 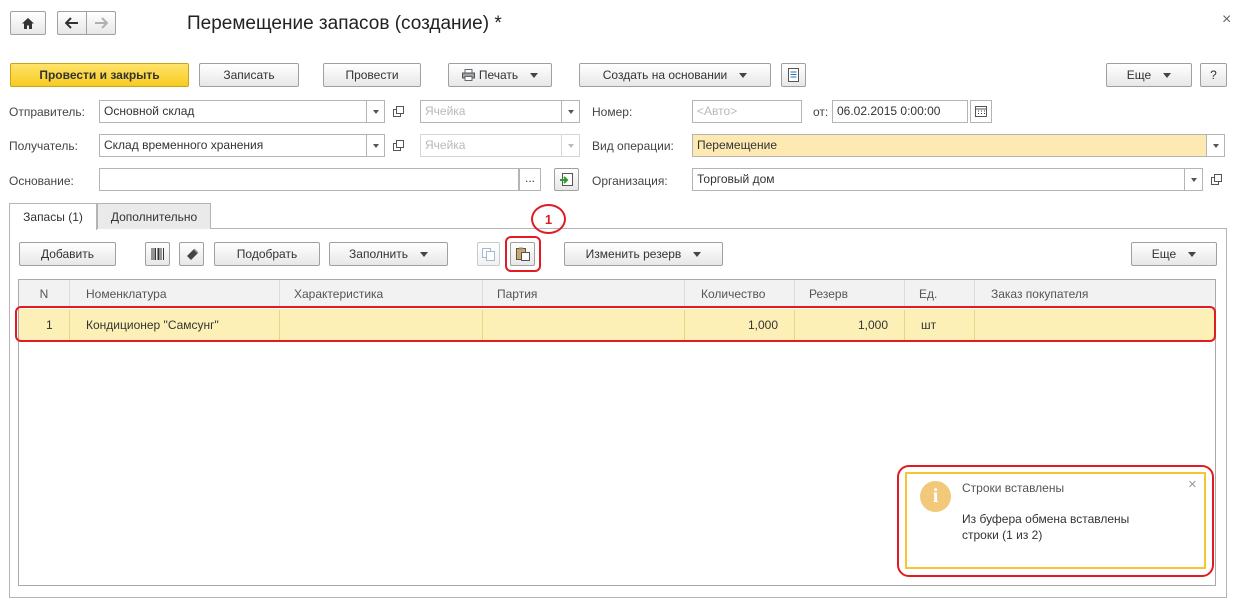 I want to click on fill-from-basis-icon, so click(x=566, y=179).